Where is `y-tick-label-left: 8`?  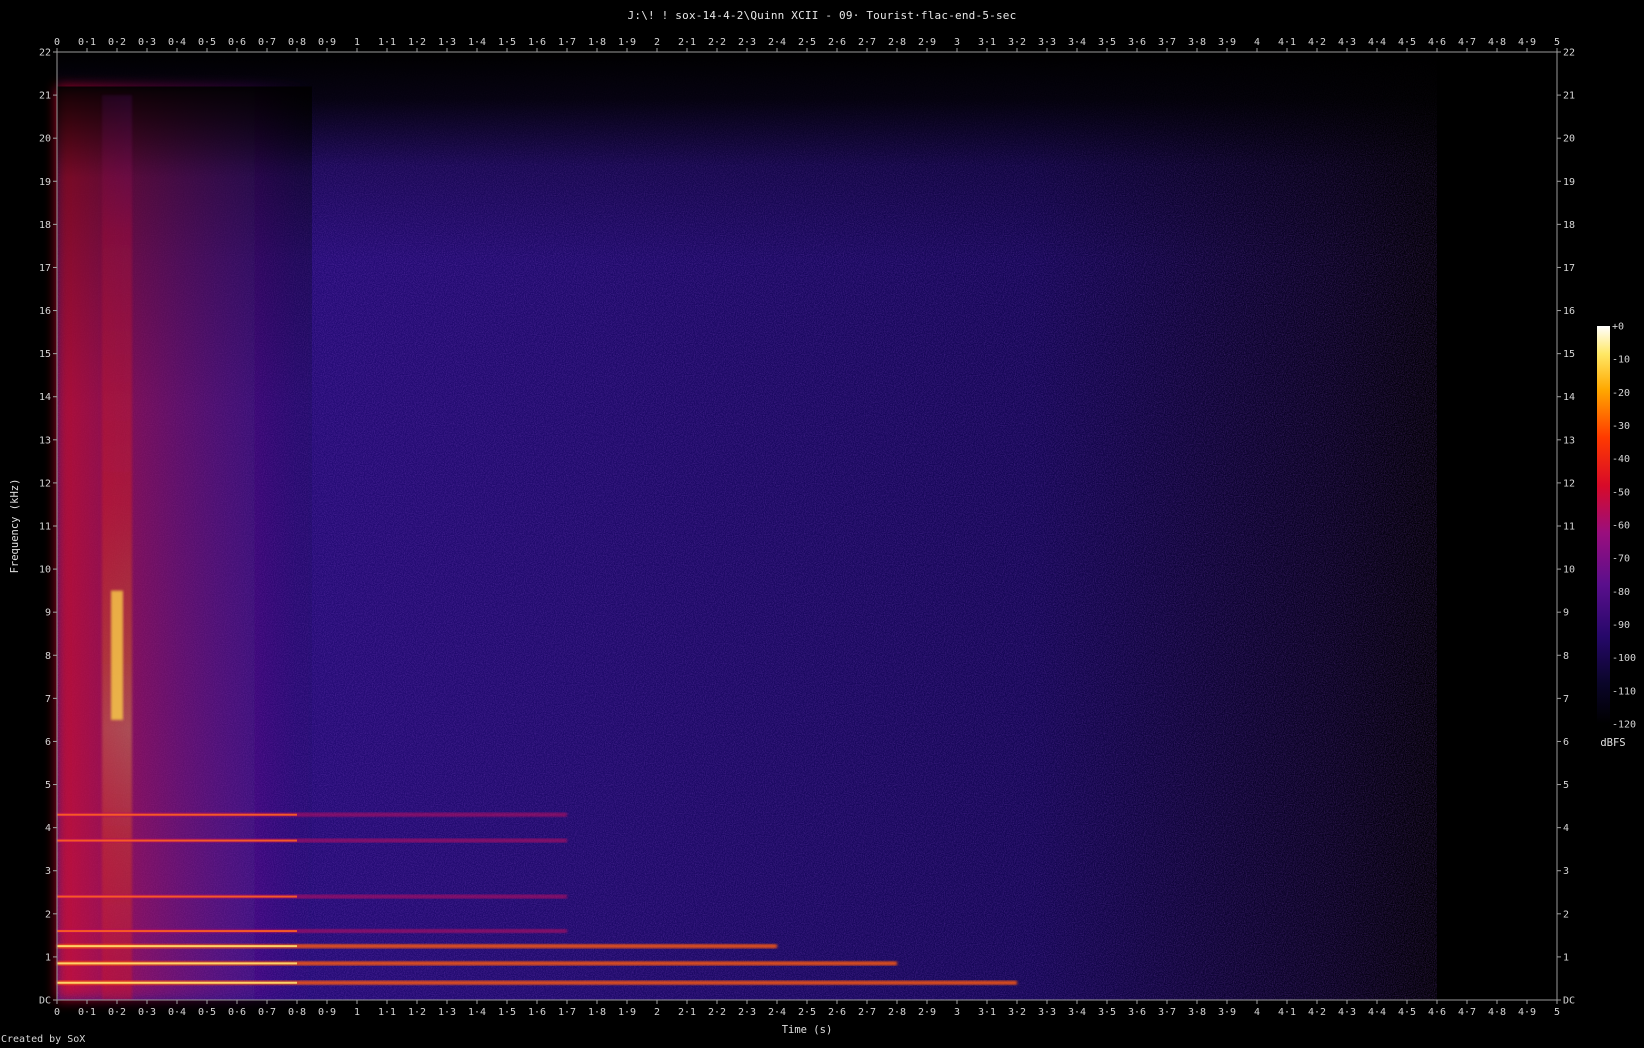
y-tick-label-left: 8 is located at coordinates (48, 656).